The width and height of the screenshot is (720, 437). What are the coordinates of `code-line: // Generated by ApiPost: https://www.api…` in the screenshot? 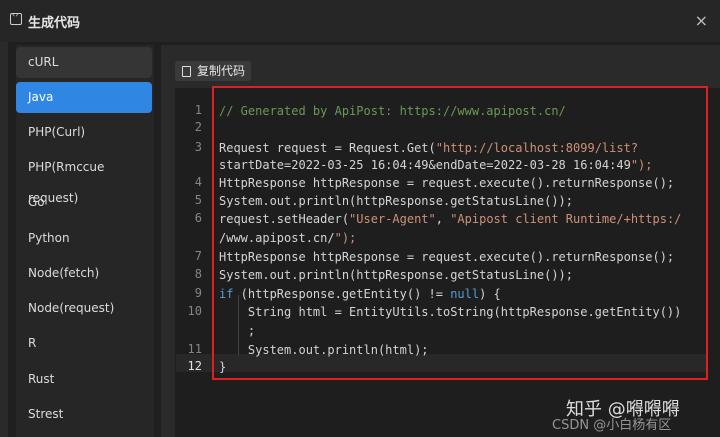 It's located at (392, 111).